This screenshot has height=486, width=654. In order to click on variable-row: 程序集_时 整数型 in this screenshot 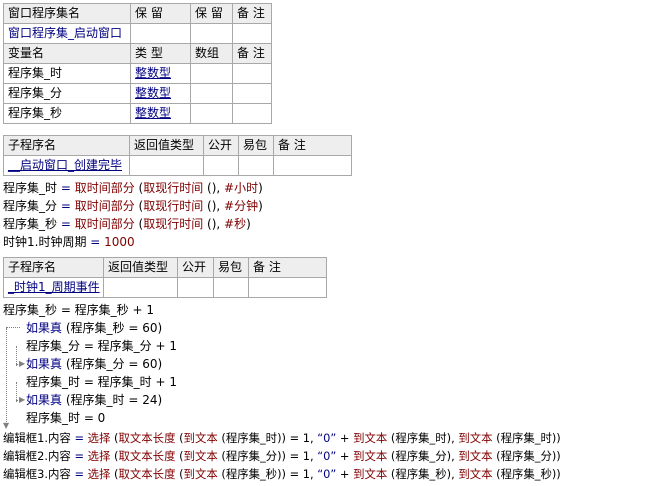, I will do `click(137, 73)`.